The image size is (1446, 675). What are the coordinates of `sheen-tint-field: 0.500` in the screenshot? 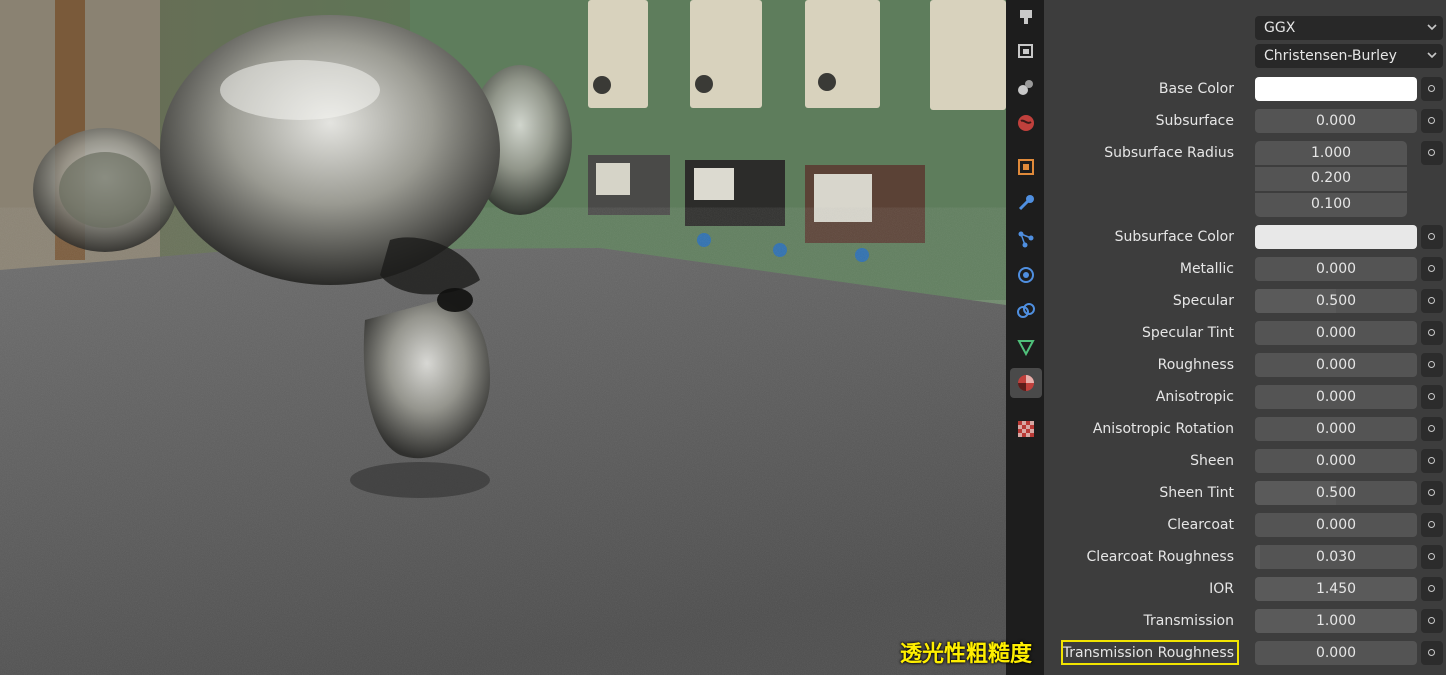 It's located at (1336, 493).